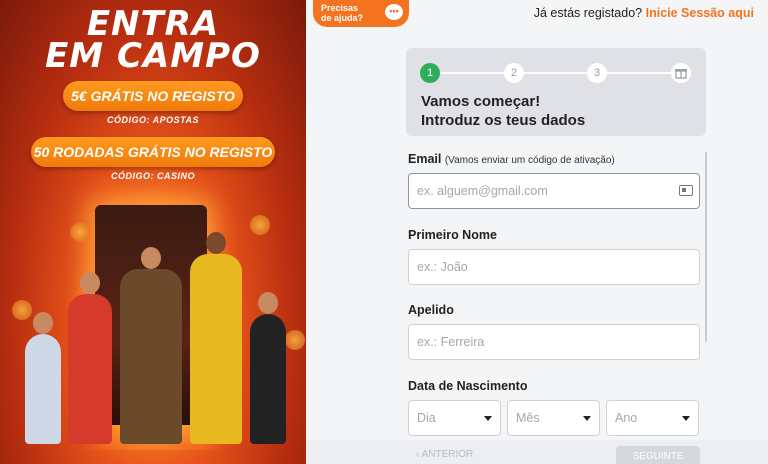  Describe the element at coordinates (468, 386) in the screenshot. I see `dob-label: Data de Nascimento` at that location.